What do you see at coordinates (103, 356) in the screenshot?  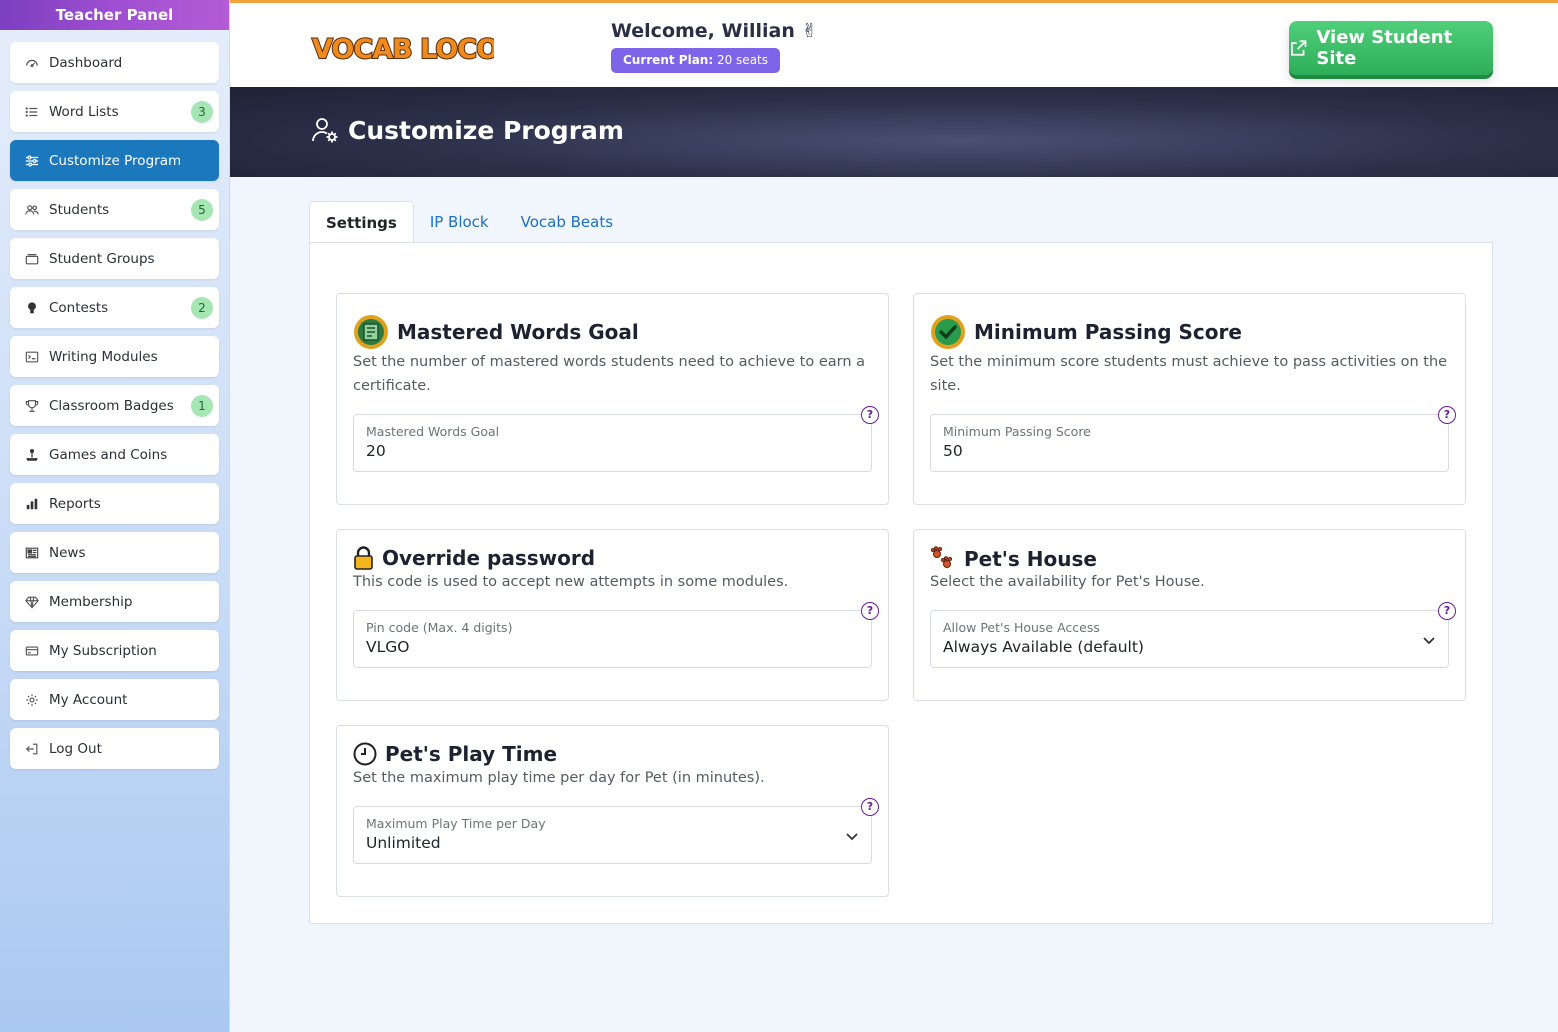 I see `sidebar-item-label: Writing Modules` at bounding box center [103, 356].